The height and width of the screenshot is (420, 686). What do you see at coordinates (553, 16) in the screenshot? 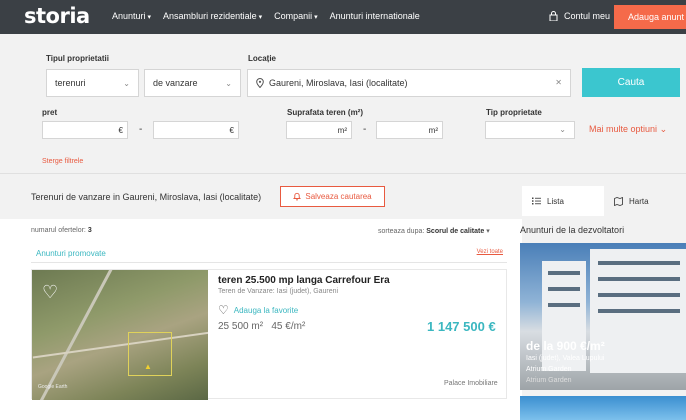
I see `lock-icon` at bounding box center [553, 16].